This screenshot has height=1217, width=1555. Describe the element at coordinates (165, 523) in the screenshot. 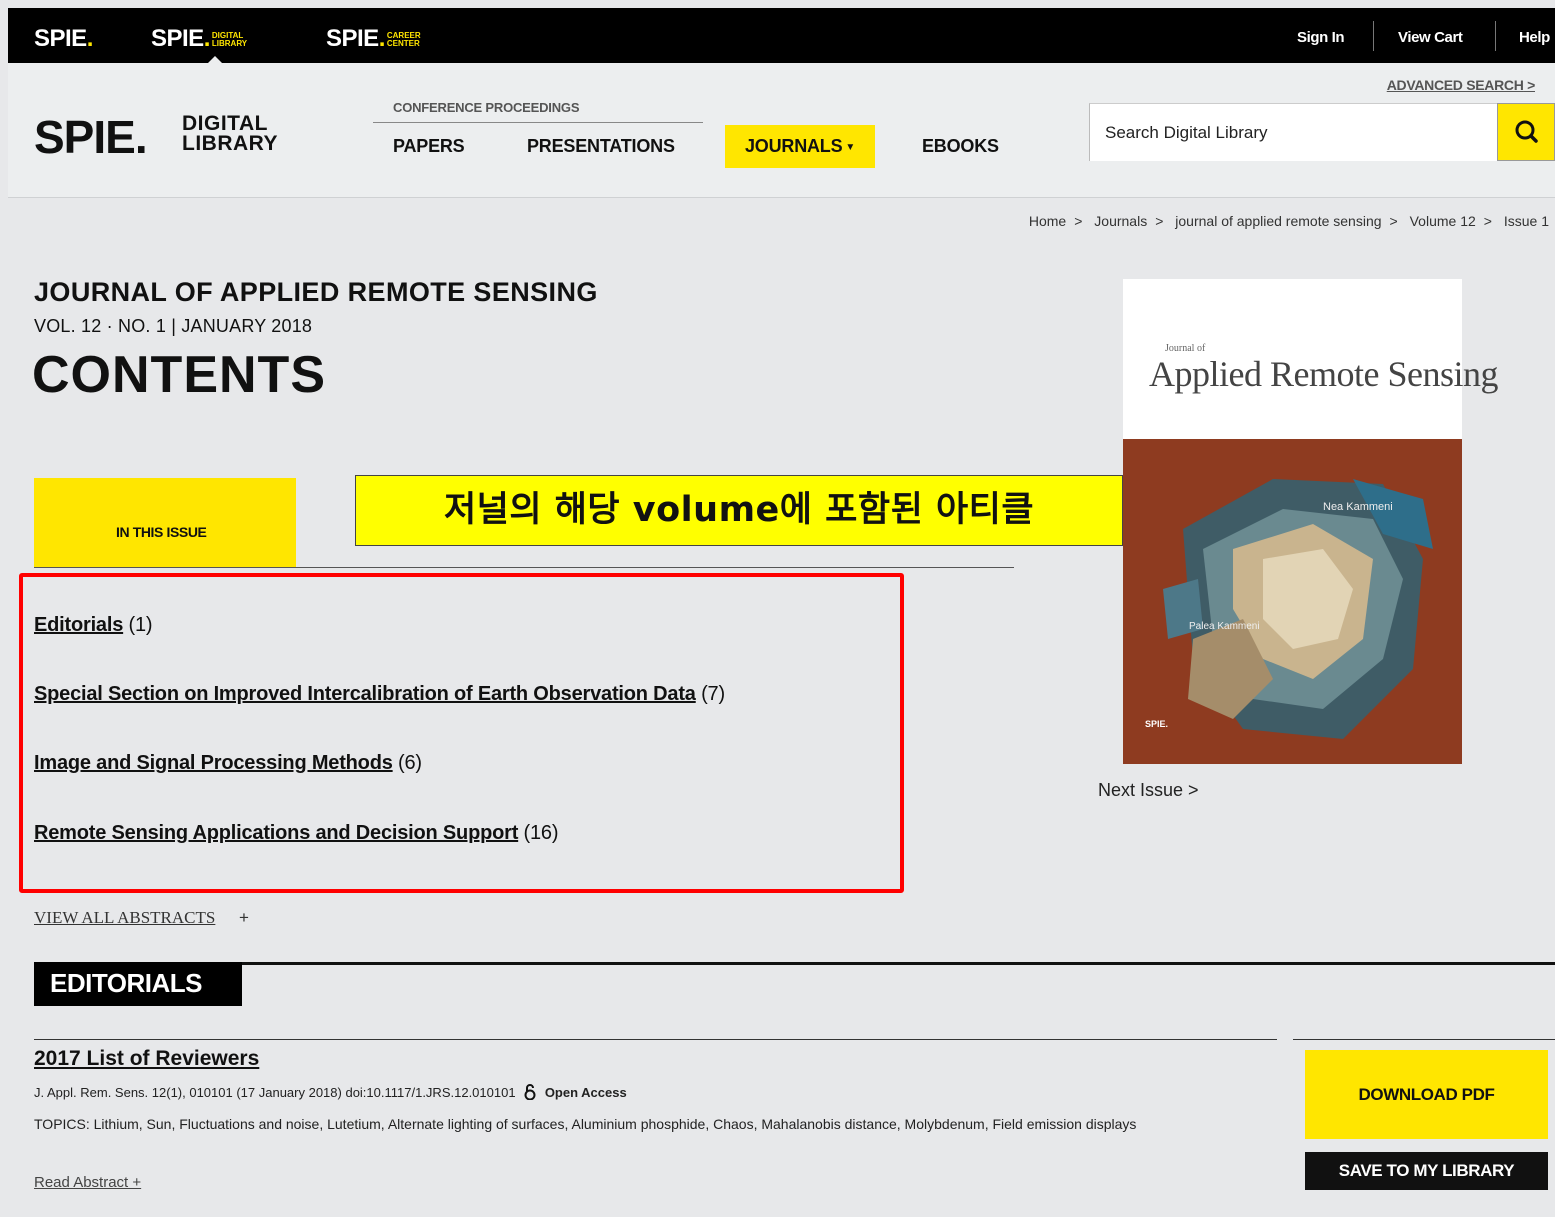

I see `in-this-issue-tab: IN THIS ISSUE` at that location.